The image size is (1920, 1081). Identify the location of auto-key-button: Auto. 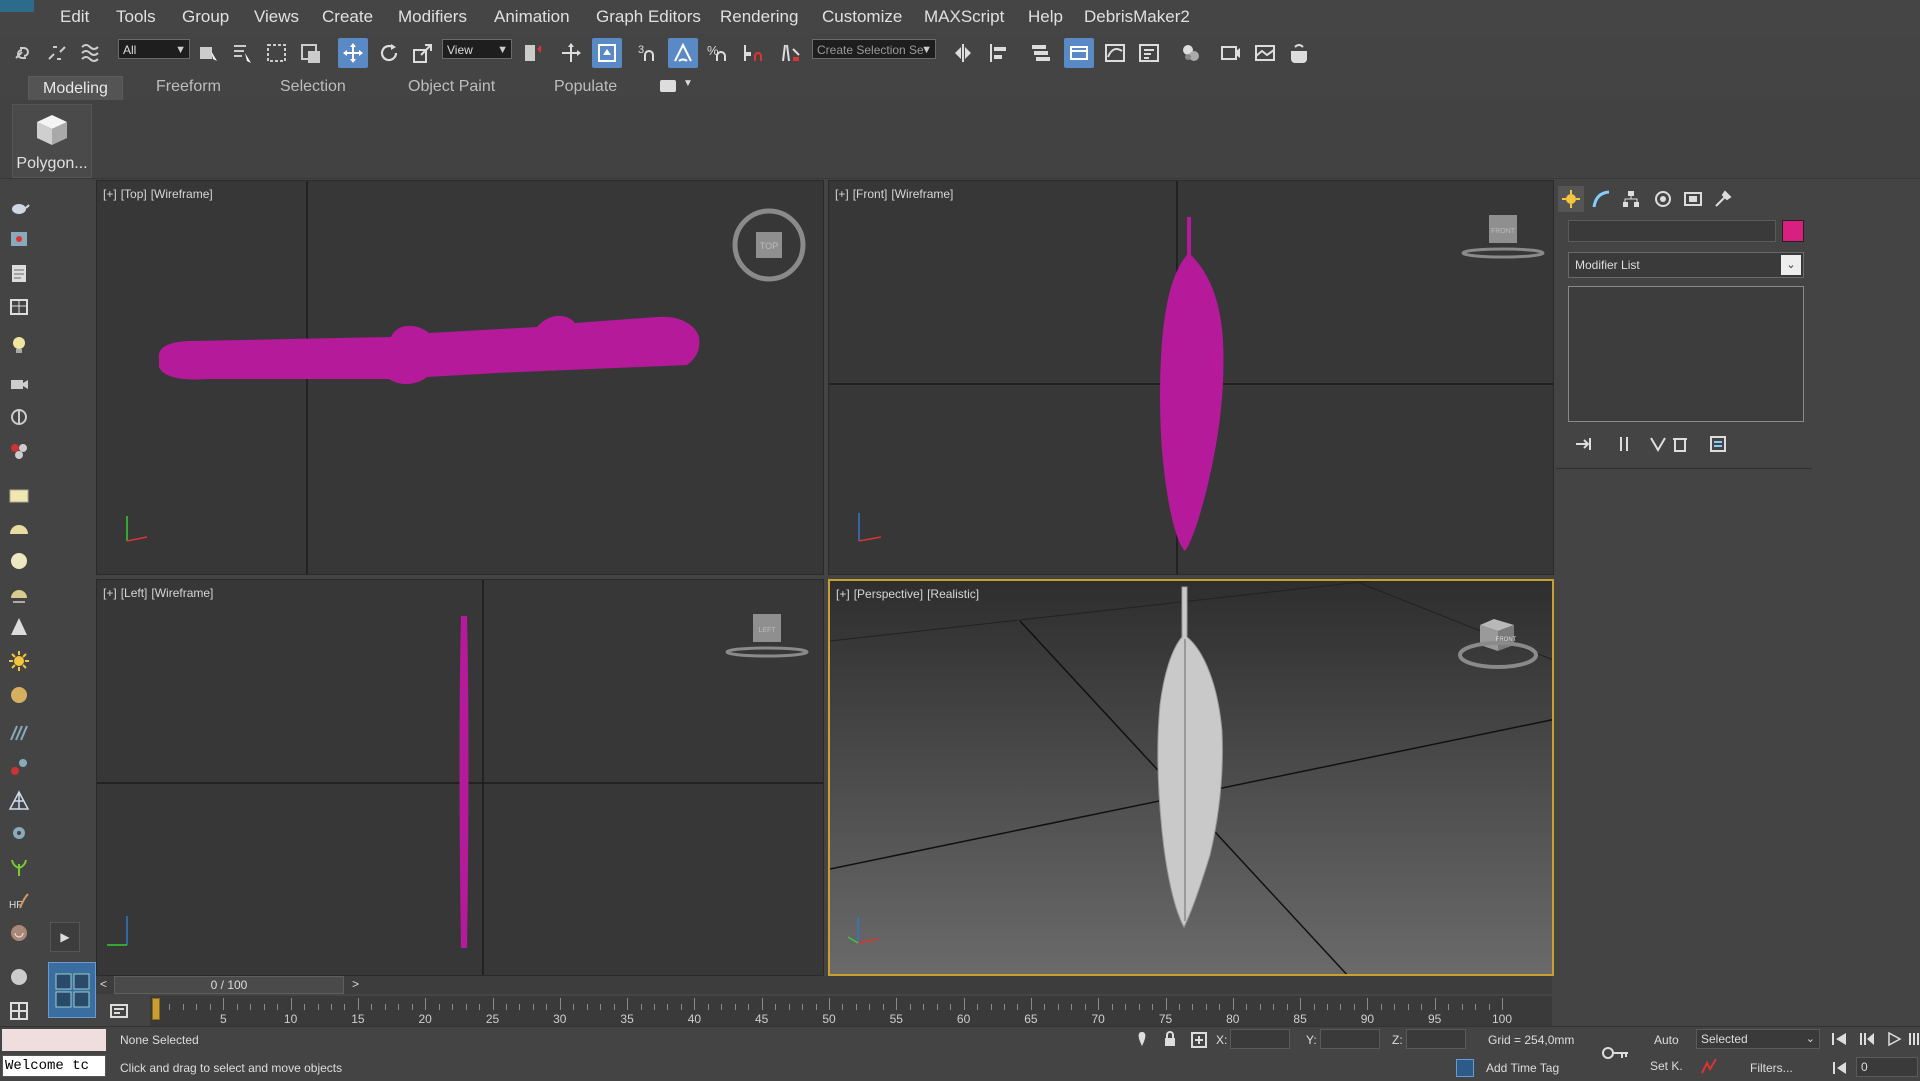
(1666, 1040).